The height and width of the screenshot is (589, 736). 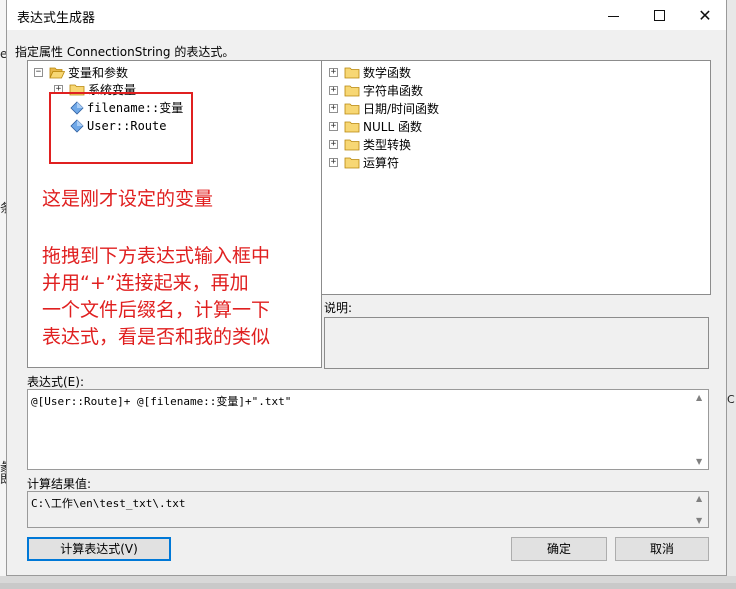 I want to click on background-right-edge, so click(x=731, y=294).